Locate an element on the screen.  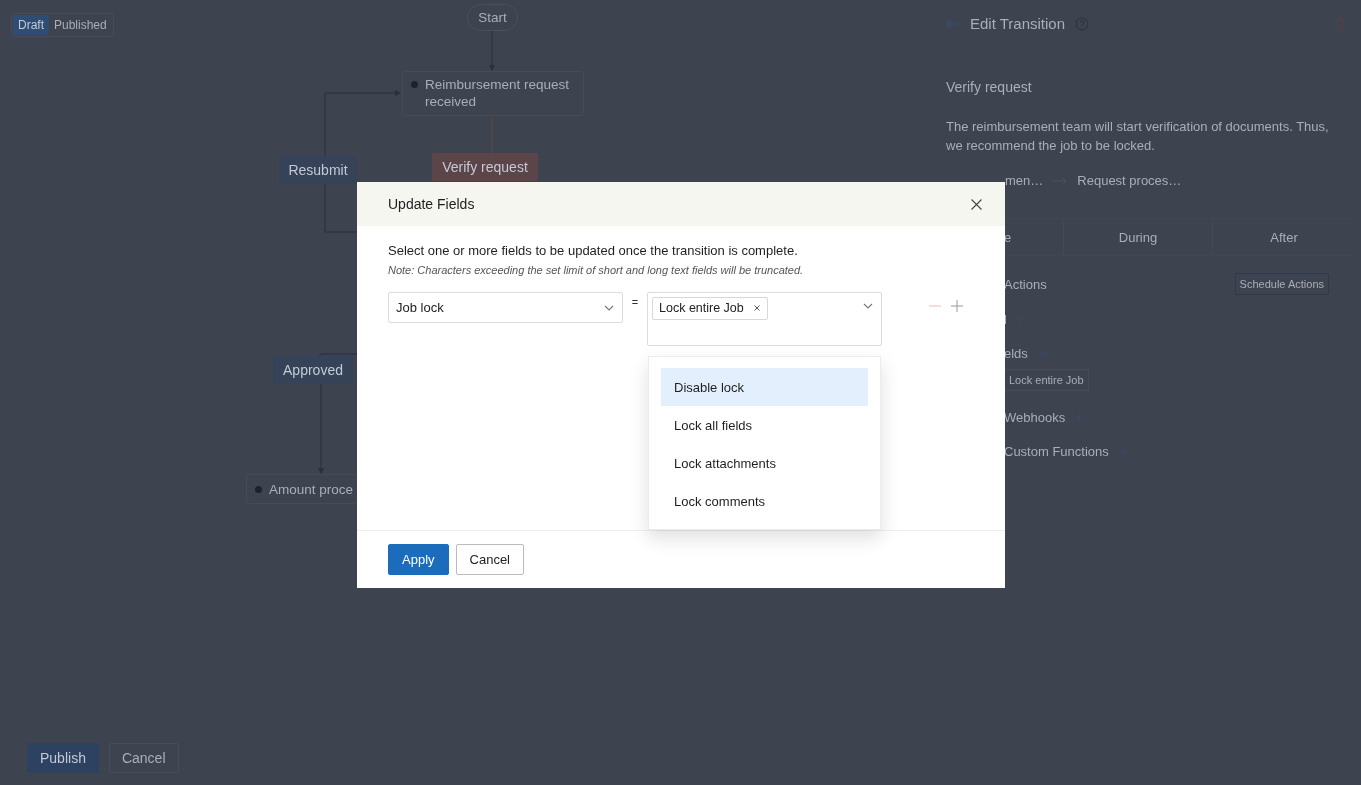
action-label: Webhooks is located at coordinates (1035, 417).